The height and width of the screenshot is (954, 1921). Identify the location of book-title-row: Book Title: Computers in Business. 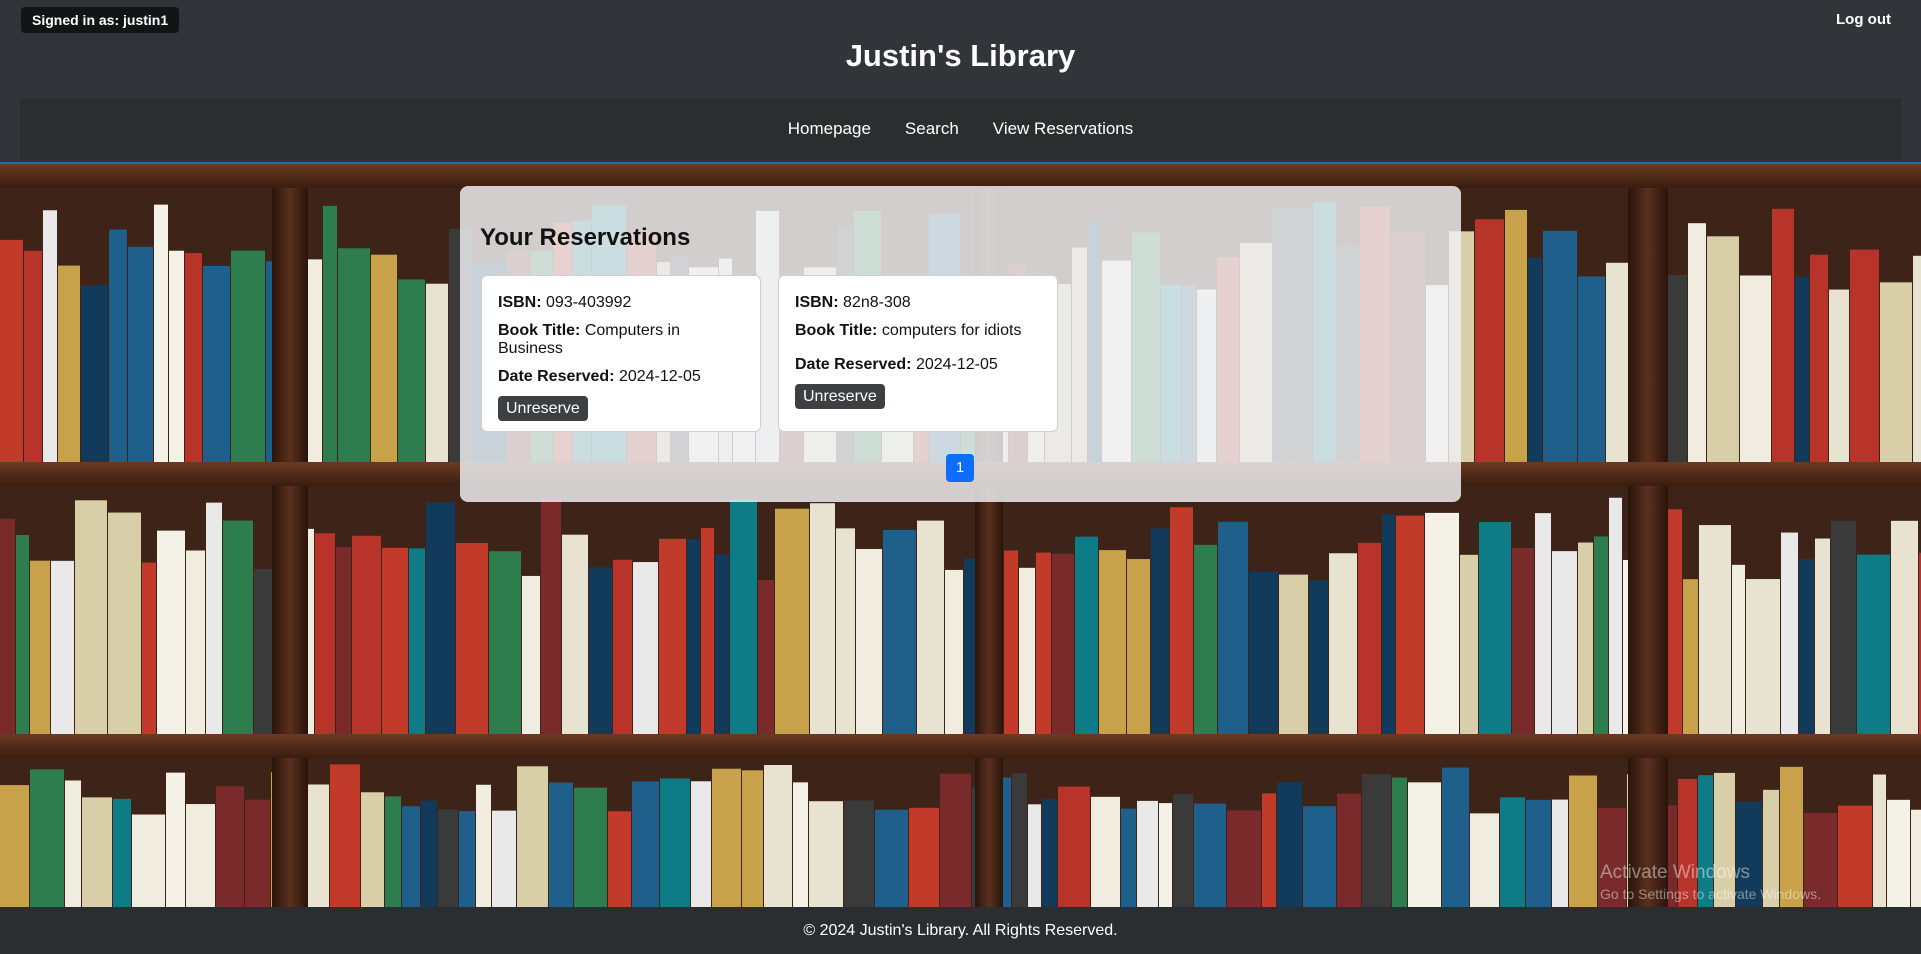
(621, 340).